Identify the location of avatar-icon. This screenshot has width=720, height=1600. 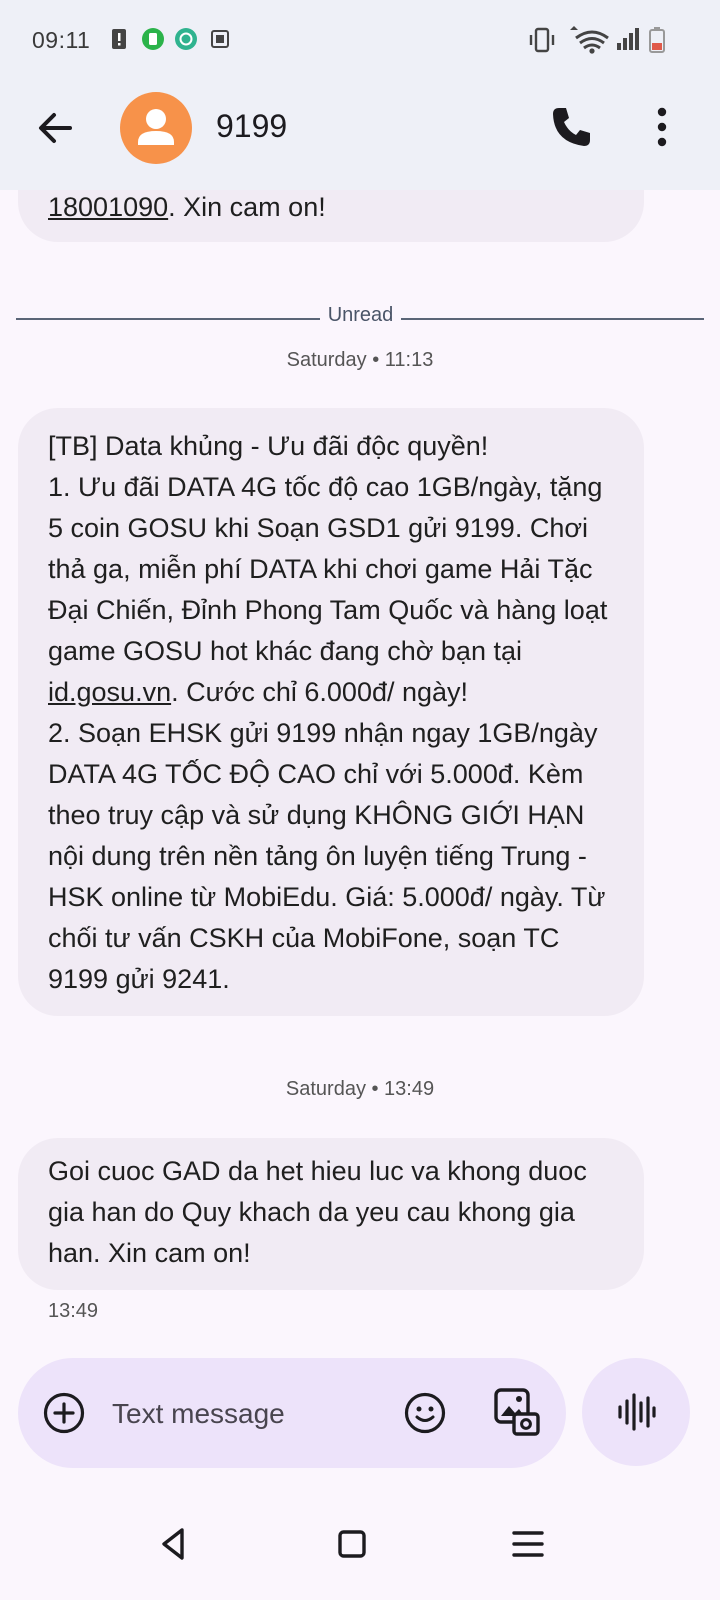
(156, 127).